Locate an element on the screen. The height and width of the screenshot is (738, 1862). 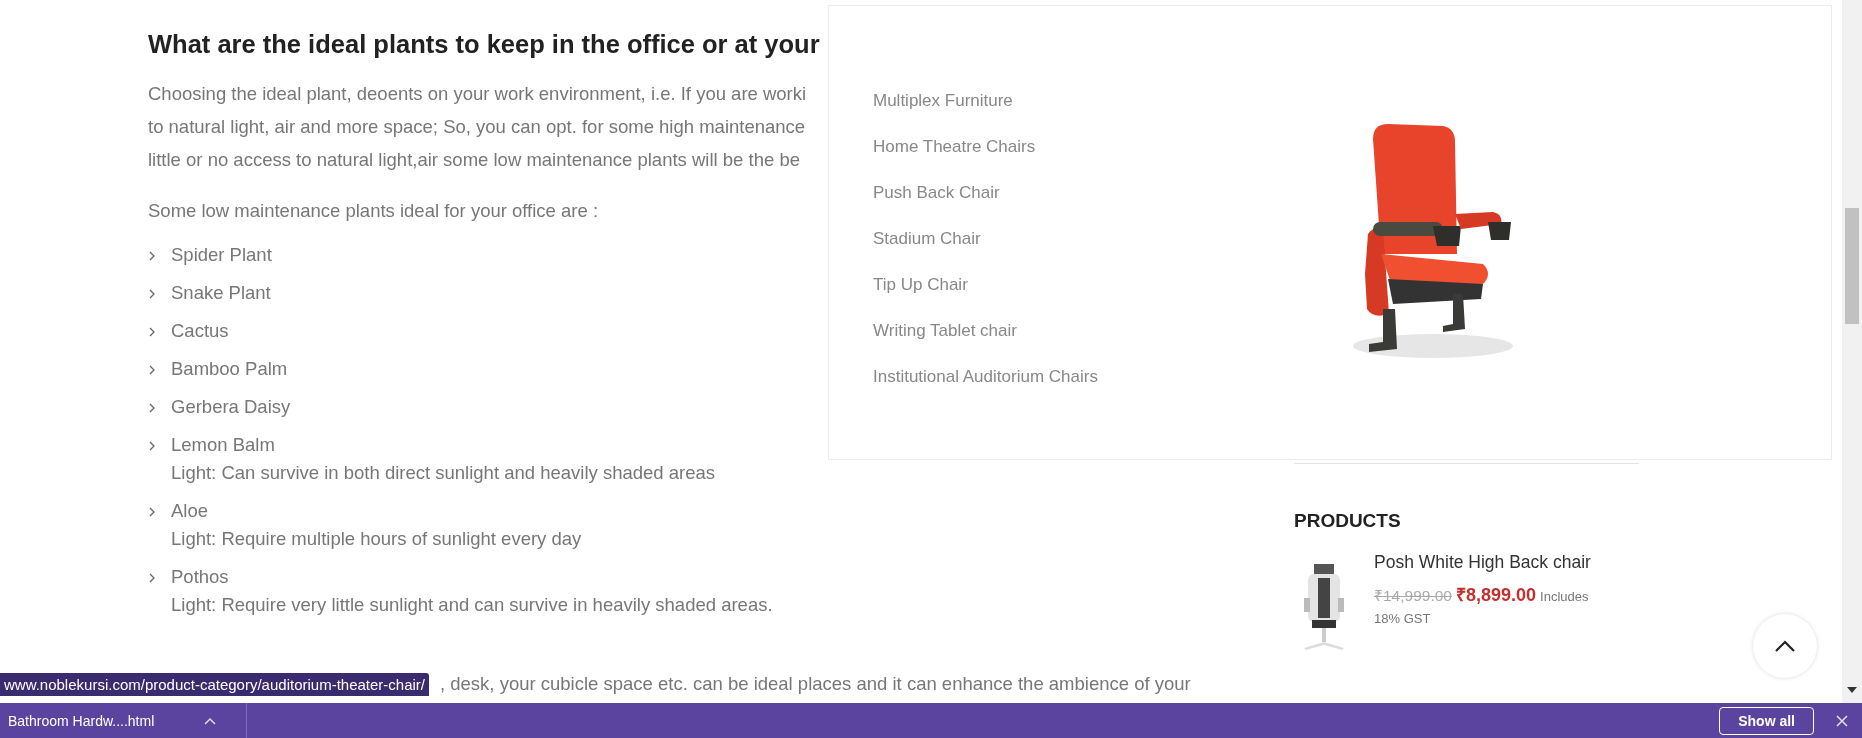
product-link: Posh White High Back chair is located at coordinates (1499, 562).